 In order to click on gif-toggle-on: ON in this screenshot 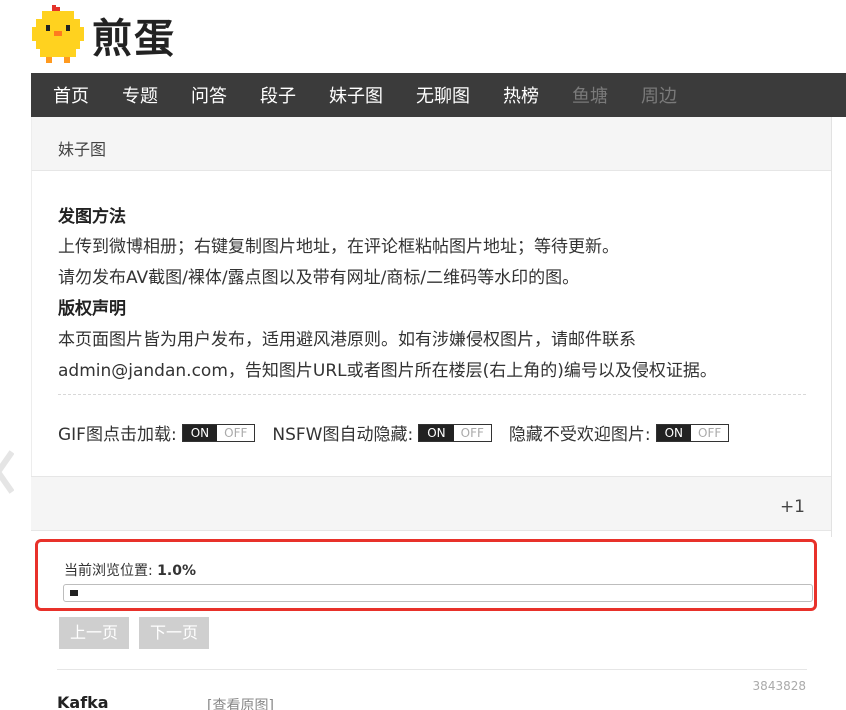, I will do `click(200, 432)`.